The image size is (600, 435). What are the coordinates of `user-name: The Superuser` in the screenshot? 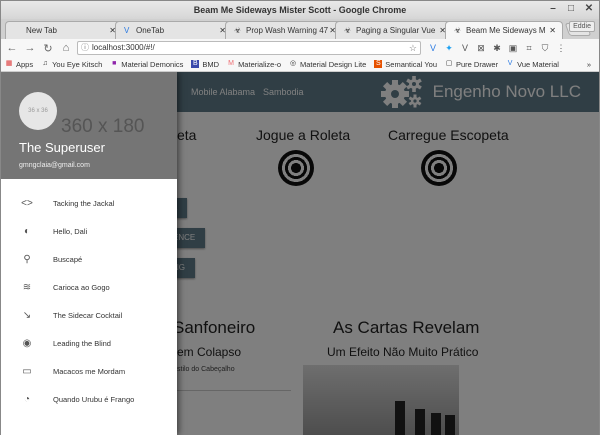 It's located at (62, 147).